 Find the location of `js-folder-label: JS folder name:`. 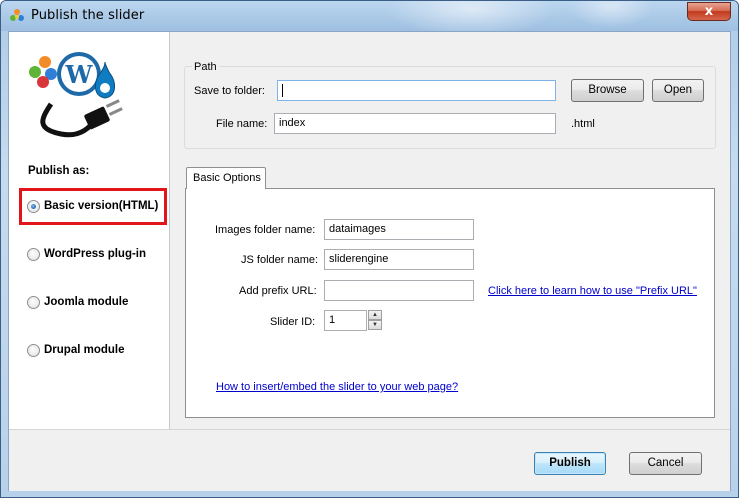

js-folder-label: JS folder name: is located at coordinates (280, 260).